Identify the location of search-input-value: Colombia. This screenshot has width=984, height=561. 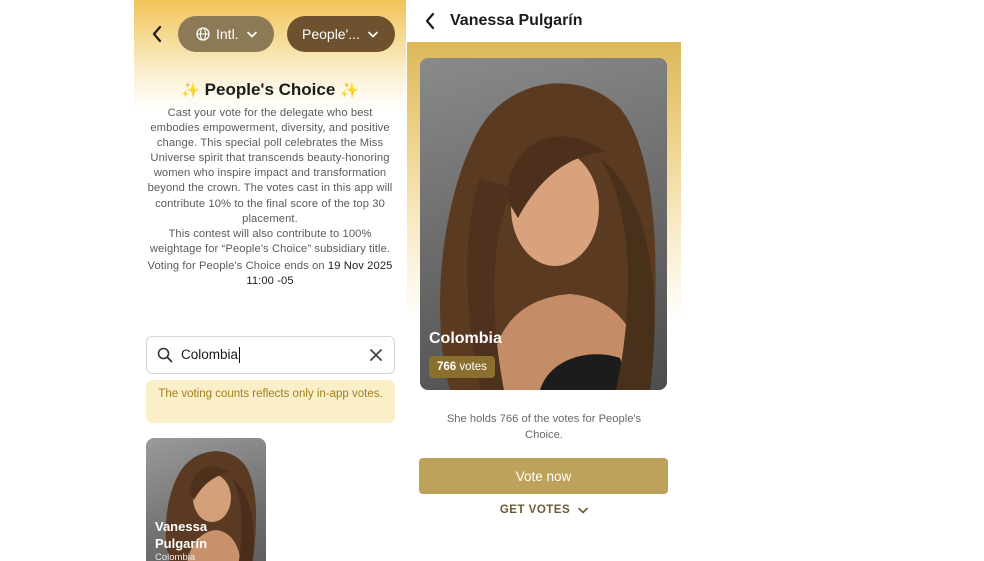
(211, 355).